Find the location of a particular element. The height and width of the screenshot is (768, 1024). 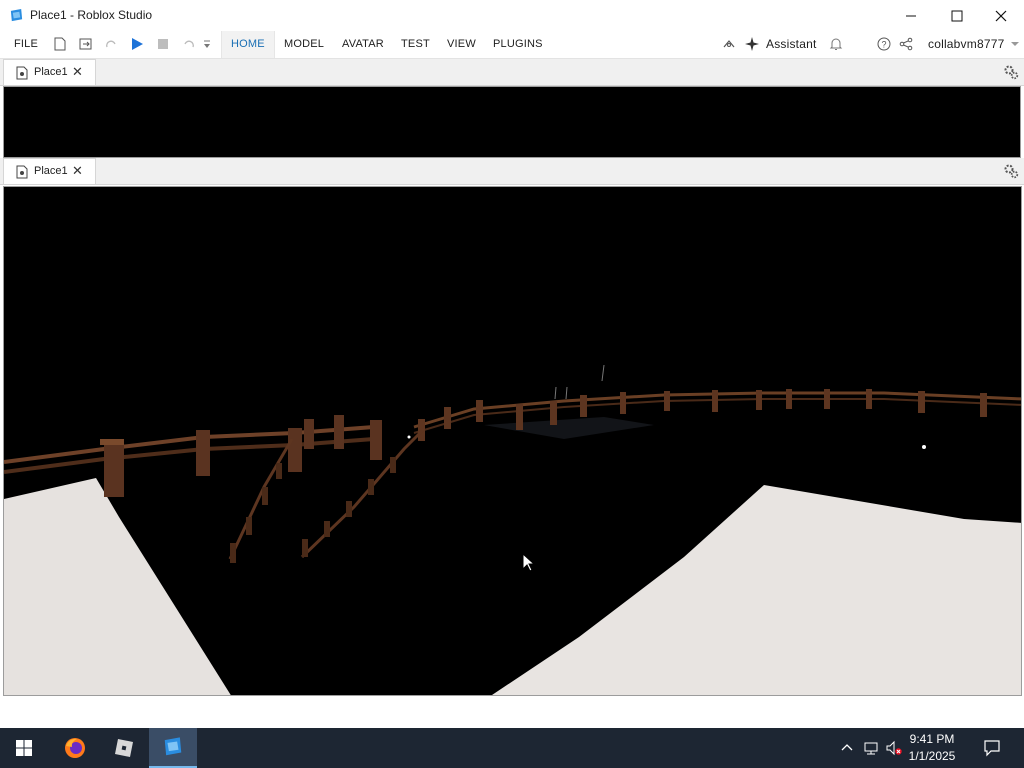

title-bar: Place1 - Roblox Studio is located at coordinates (512, 15).